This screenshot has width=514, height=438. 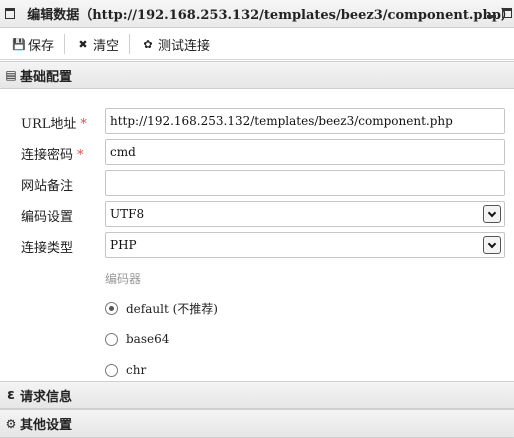 What do you see at coordinates (54, 124) in the screenshot?
I see `url-label: URL地址 *` at bounding box center [54, 124].